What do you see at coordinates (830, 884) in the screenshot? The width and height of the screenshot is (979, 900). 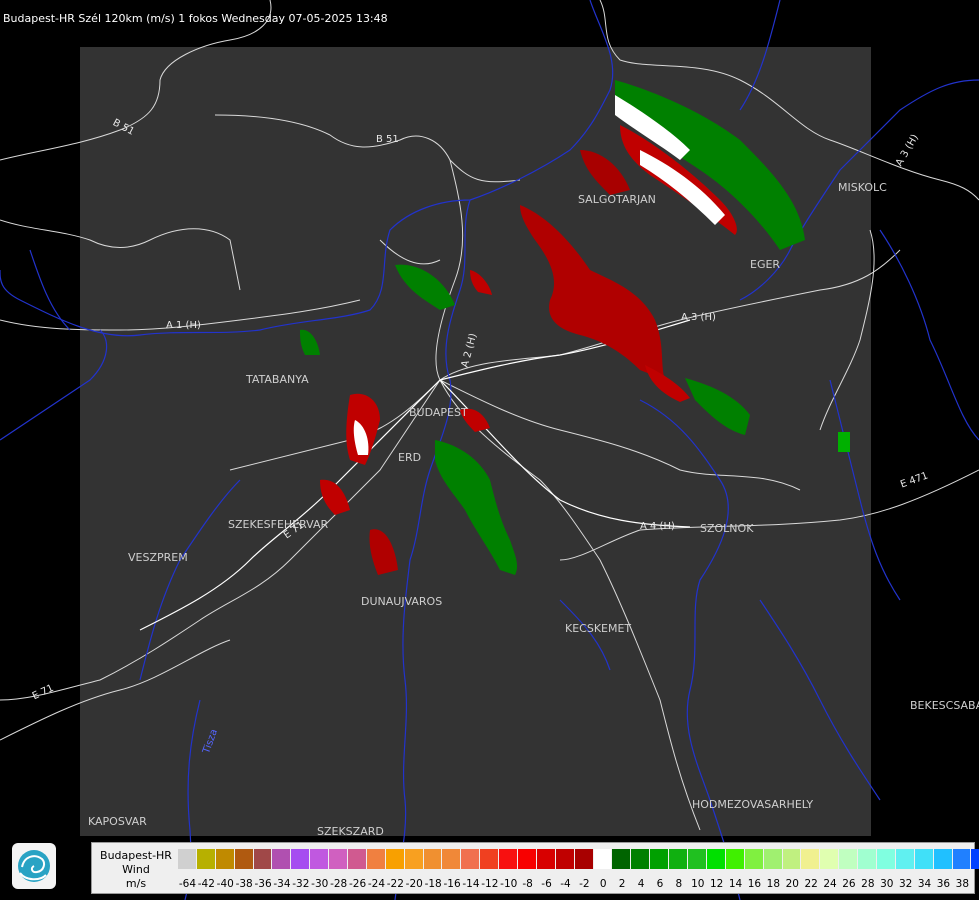 I see `legend-tick-label: 24` at bounding box center [830, 884].